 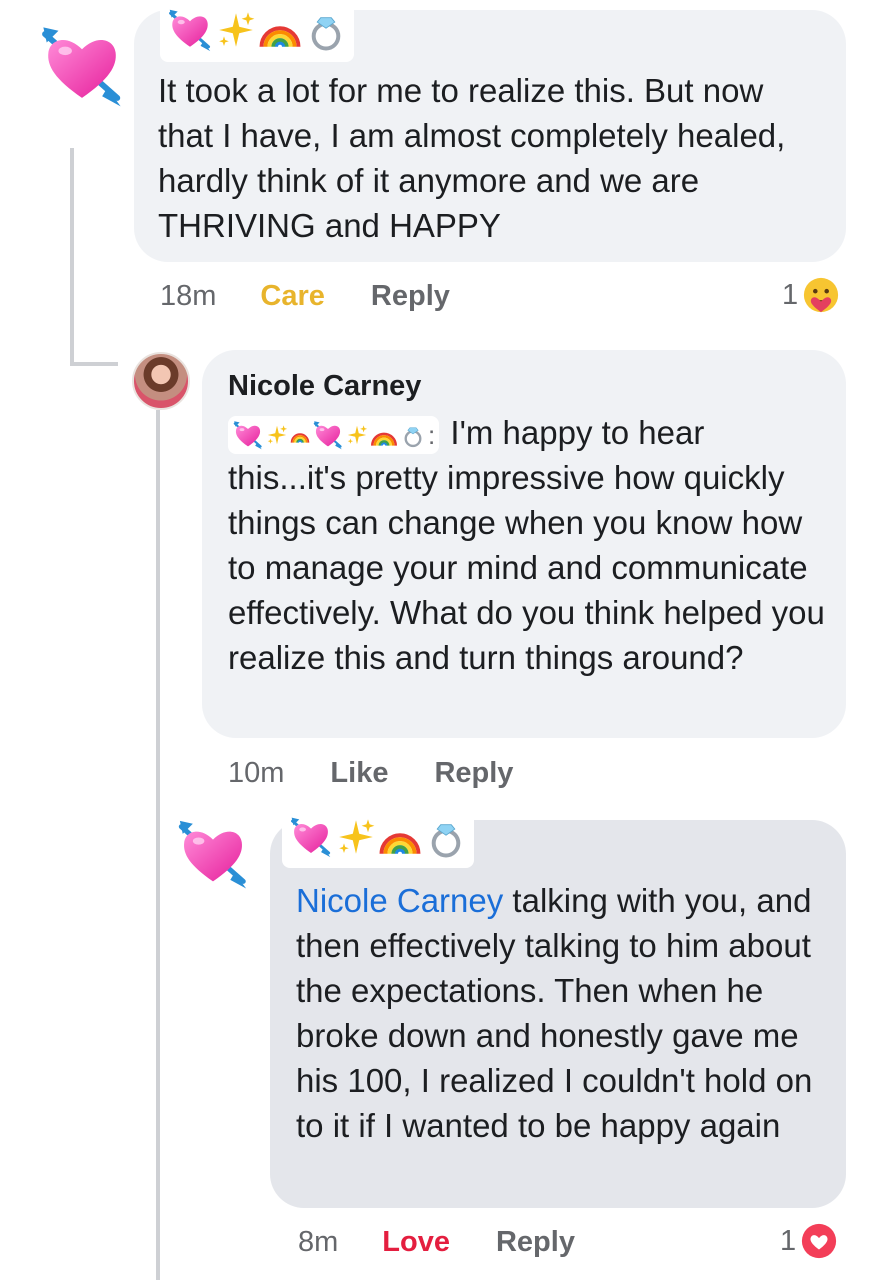 What do you see at coordinates (318, 1242) in the screenshot?
I see `comment-timestamp: 8m` at bounding box center [318, 1242].